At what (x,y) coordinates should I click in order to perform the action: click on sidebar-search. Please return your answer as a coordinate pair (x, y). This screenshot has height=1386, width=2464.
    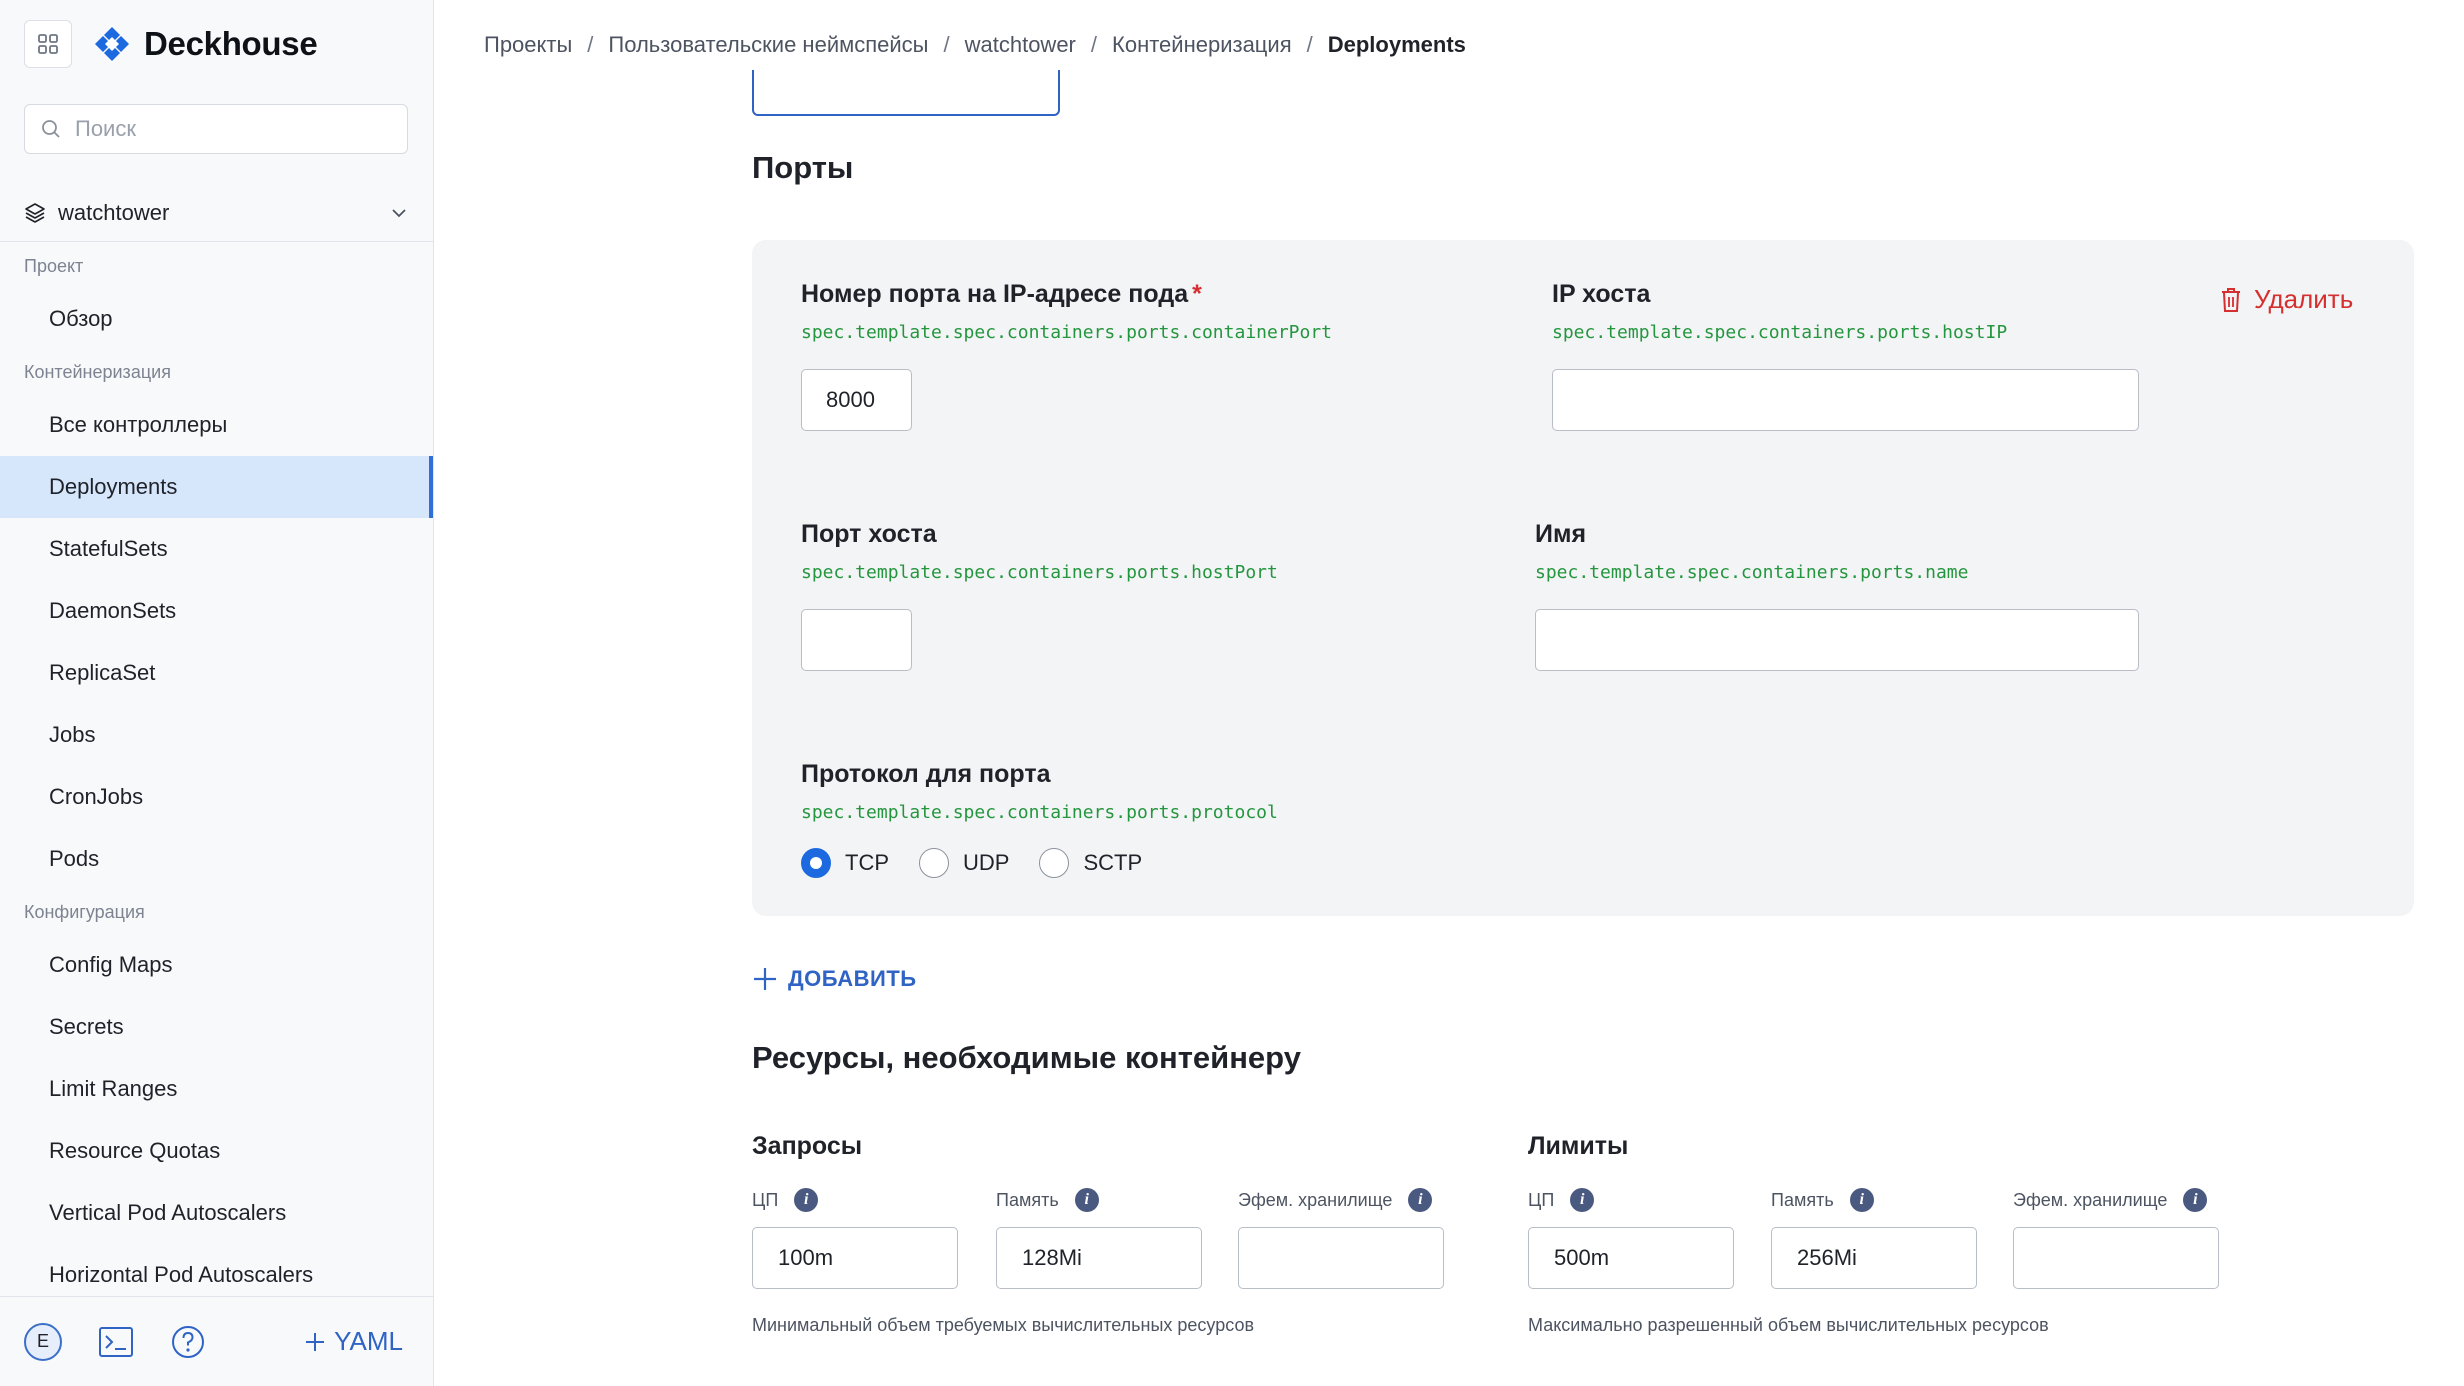
    Looking at the image, I should click on (216, 129).